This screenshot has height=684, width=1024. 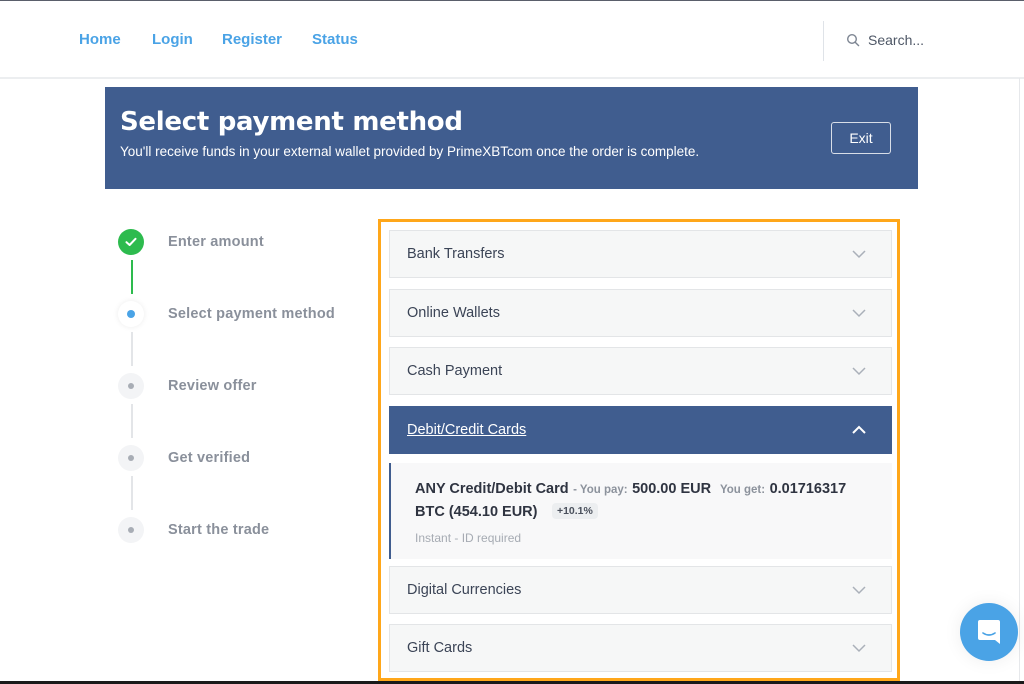 I want to click on accordion-digital-currencies: Digital Currencies, so click(x=640, y=590).